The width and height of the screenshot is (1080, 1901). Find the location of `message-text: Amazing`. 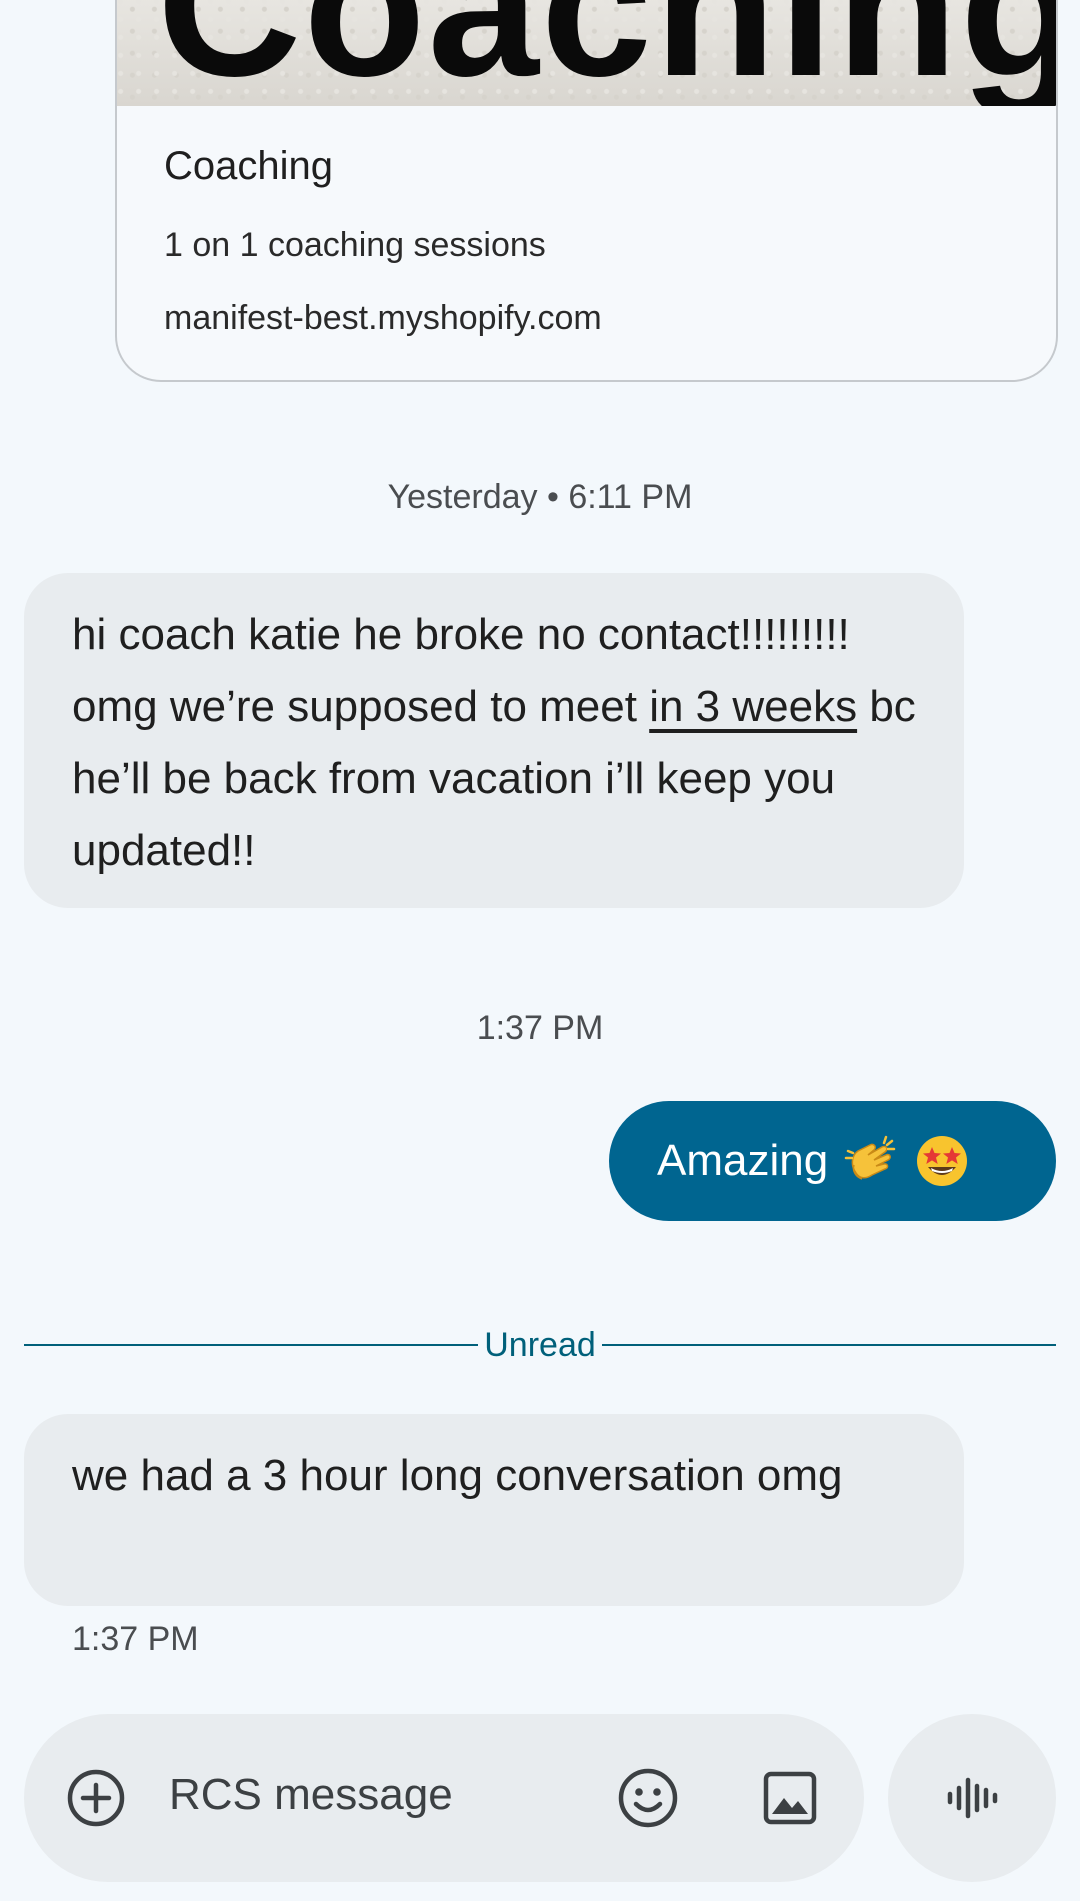

message-text: Amazing is located at coordinates (743, 1160).